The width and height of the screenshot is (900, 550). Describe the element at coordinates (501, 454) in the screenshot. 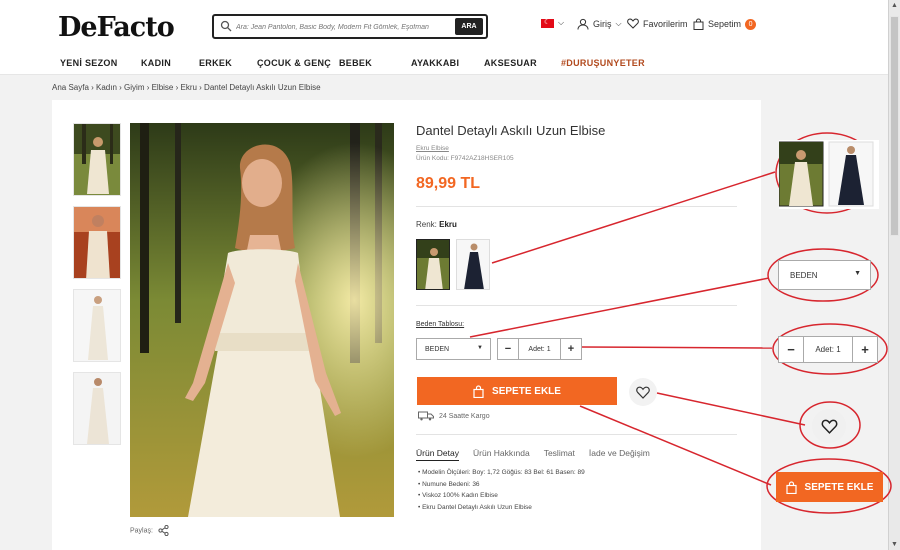

I see `tab-about-product: Ürün Hakkında` at that location.